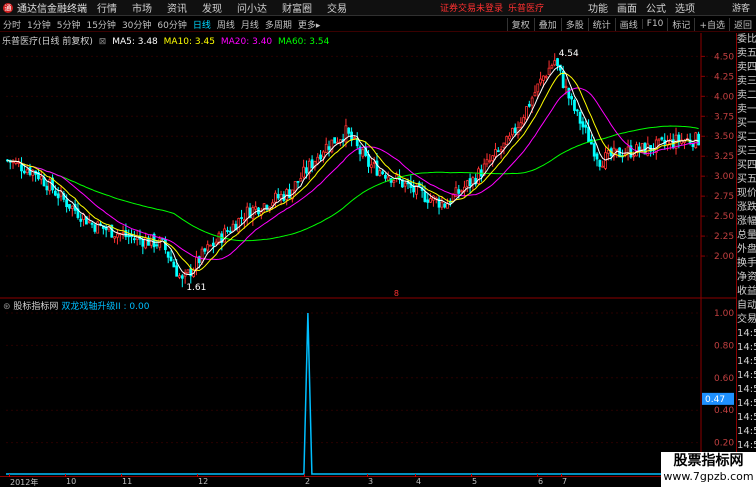 The height and width of the screenshot is (487, 756). What do you see at coordinates (746, 124) in the screenshot?
I see `side-panel-item: 买一` at bounding box center [746, 124].